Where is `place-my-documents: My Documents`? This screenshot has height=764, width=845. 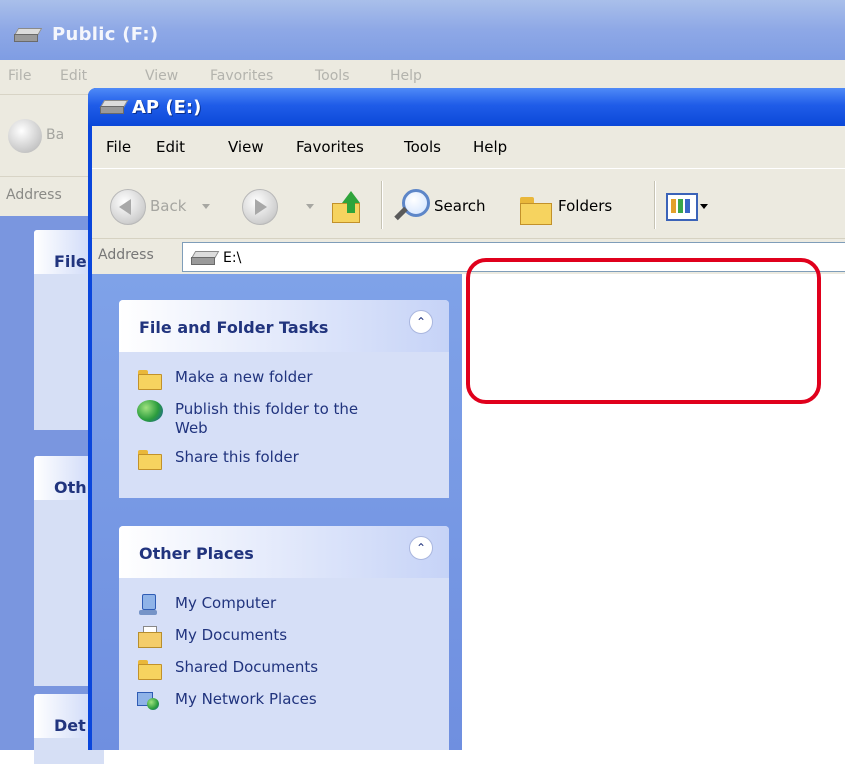 place-my-documents: My Documents is located at coordinates (293, 637).